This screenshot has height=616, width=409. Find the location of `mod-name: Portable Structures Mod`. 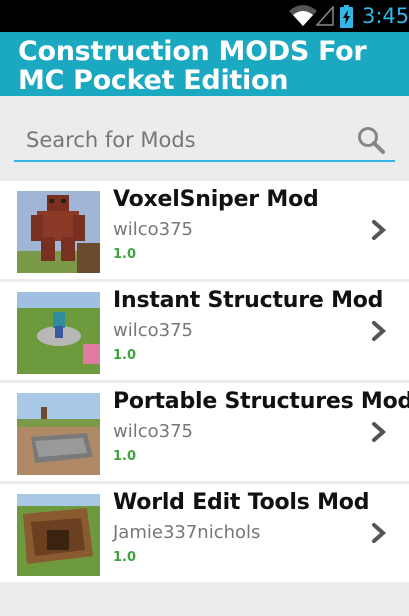

mod-name: Portable Structures Mod is located at coordinates (261, 401).